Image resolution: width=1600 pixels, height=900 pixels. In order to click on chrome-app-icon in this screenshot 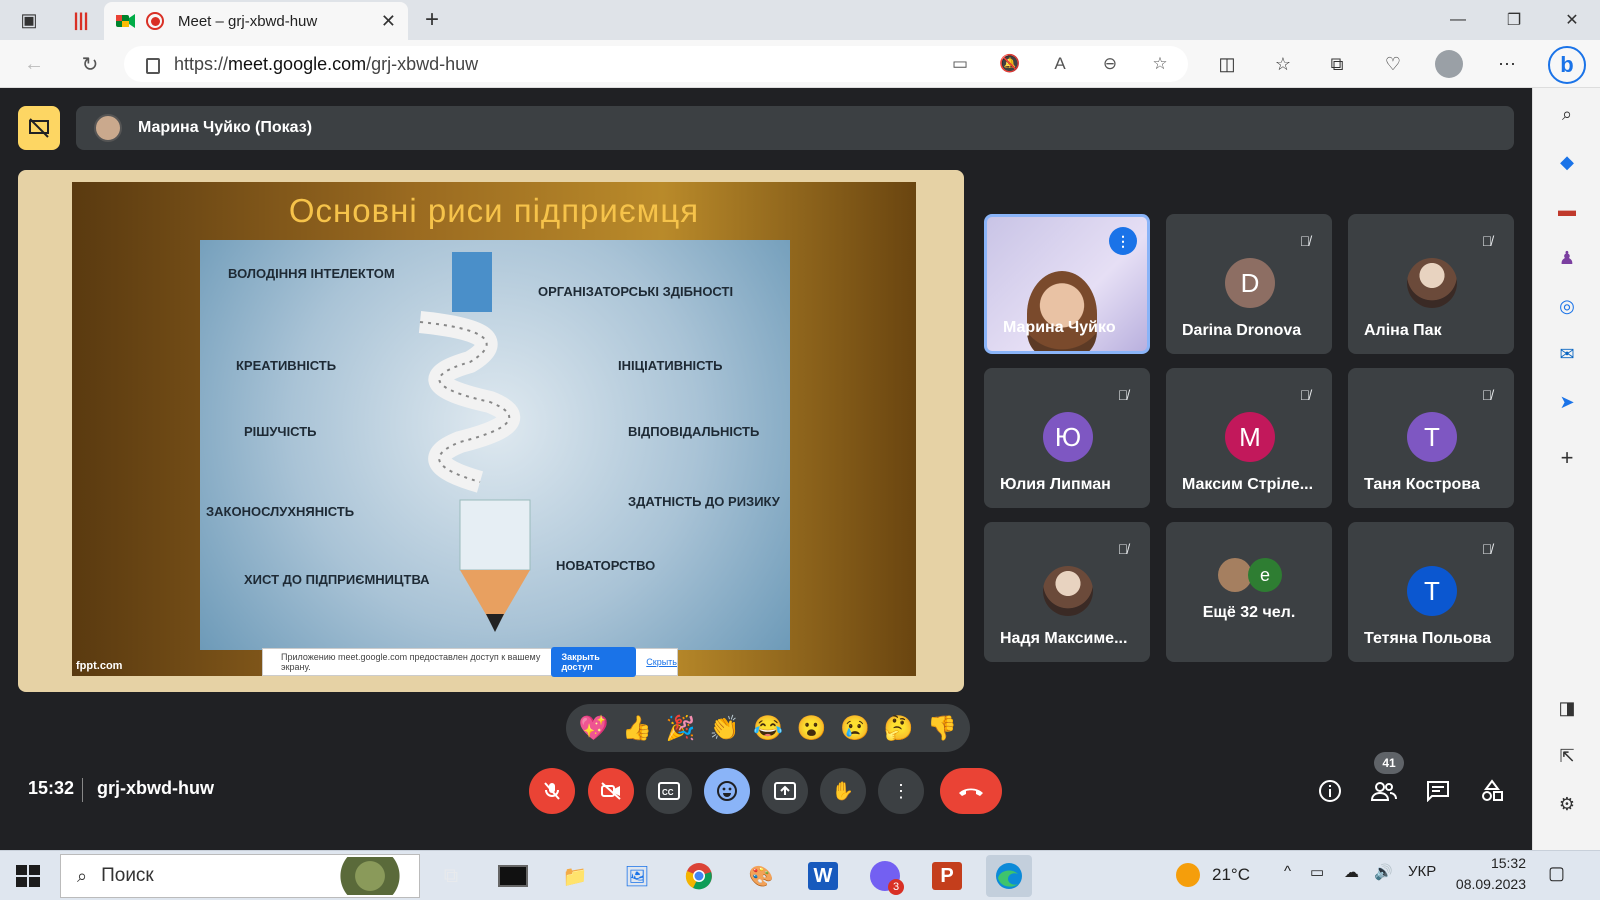, I will do `click(699, 876)`.